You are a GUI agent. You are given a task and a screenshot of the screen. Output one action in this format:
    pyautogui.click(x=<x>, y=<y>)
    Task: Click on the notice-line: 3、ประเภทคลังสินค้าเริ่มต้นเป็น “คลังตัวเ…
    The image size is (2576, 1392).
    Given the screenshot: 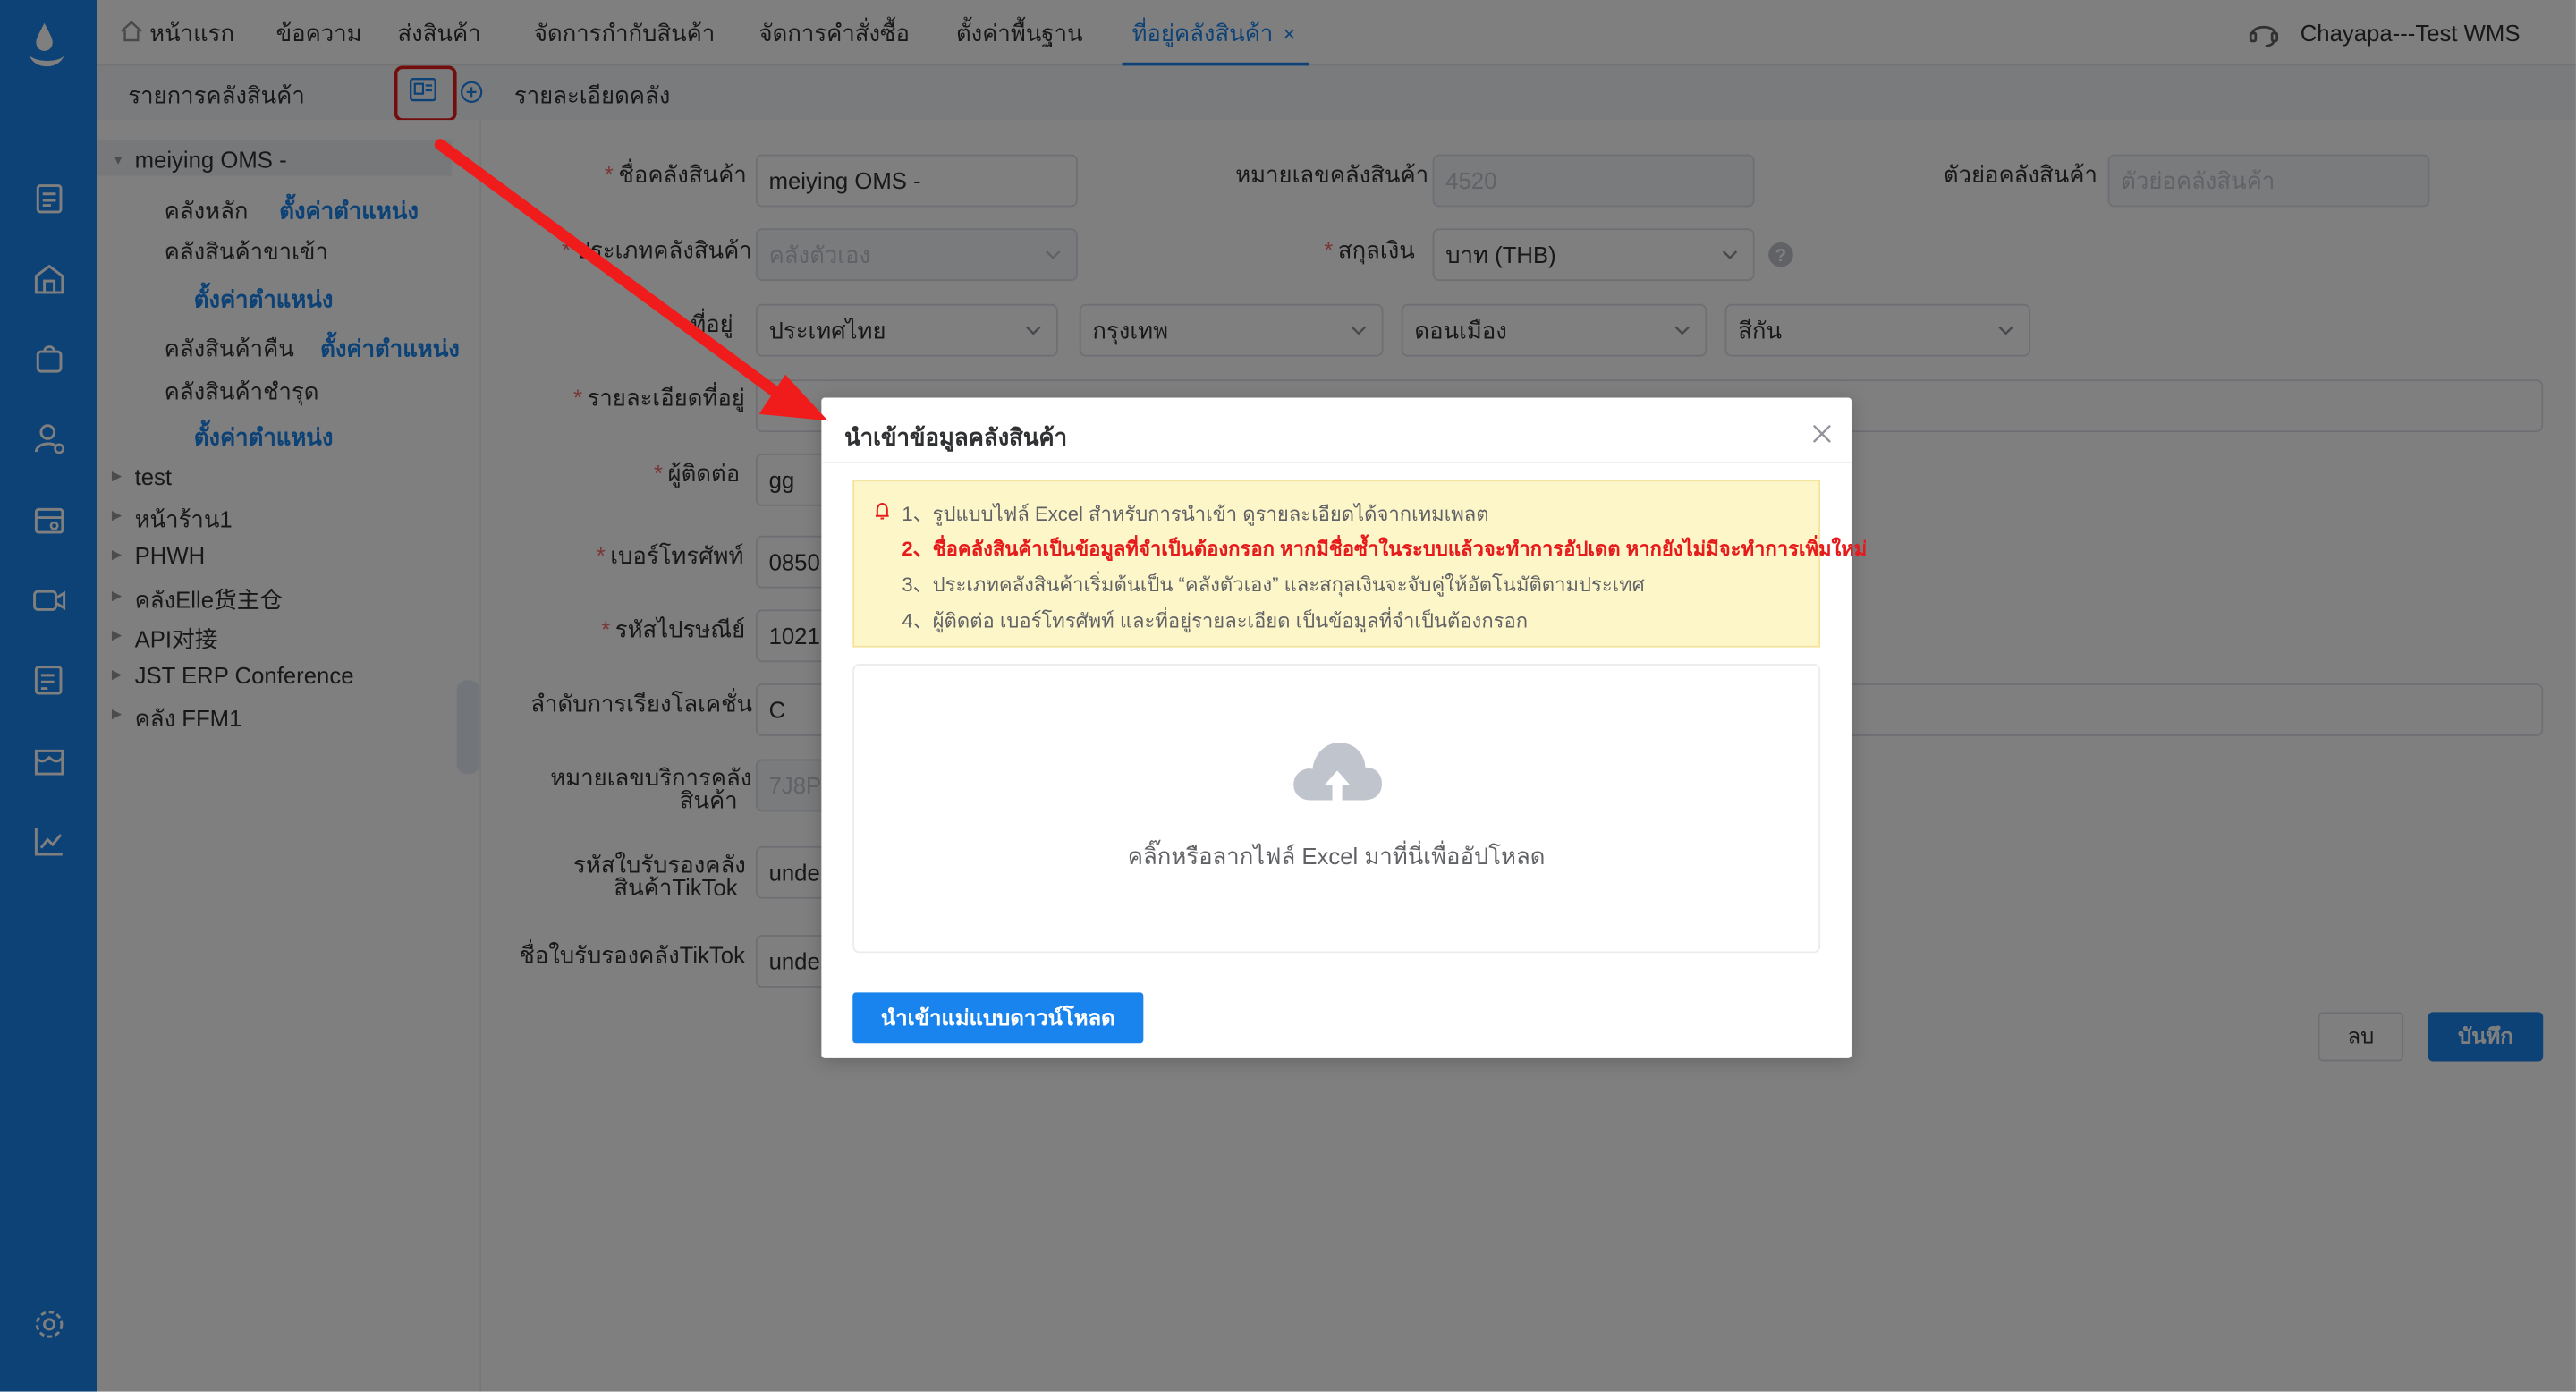 What is the action you would take?
    pyautogui.click(x=1273, y=585)
    